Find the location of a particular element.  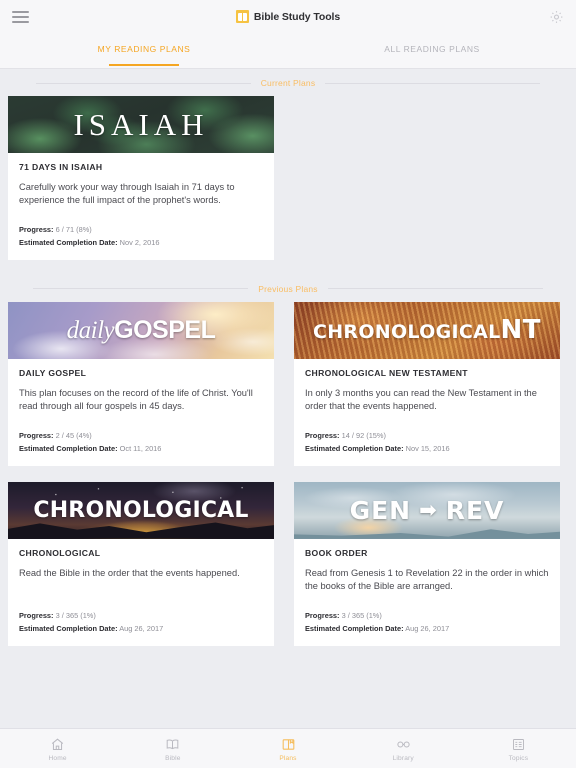

progress-value: 2 / 45 (4%) is located at coordinates (73, 435).